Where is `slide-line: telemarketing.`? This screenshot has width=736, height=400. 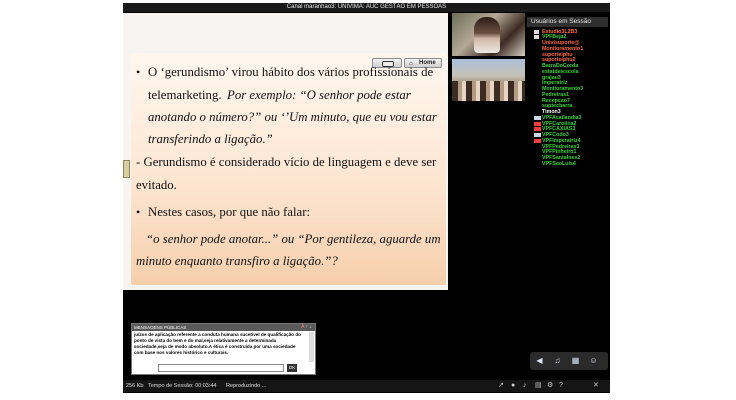
slide-line: telemarketing. is located at coordinates (185, 95).